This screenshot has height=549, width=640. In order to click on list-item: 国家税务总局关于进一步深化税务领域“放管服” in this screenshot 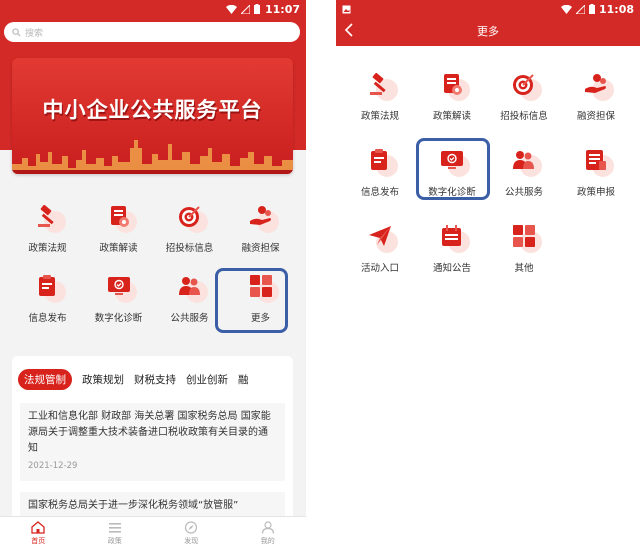, I will do `click(152, 504)`.